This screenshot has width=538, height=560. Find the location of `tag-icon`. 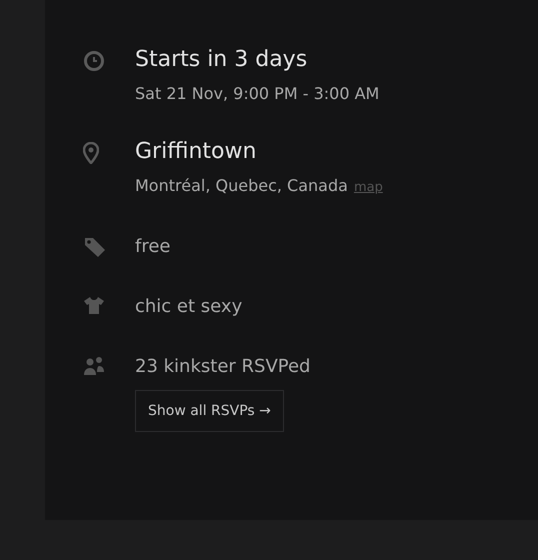

tag-icon is located at coordinates (95, 247).